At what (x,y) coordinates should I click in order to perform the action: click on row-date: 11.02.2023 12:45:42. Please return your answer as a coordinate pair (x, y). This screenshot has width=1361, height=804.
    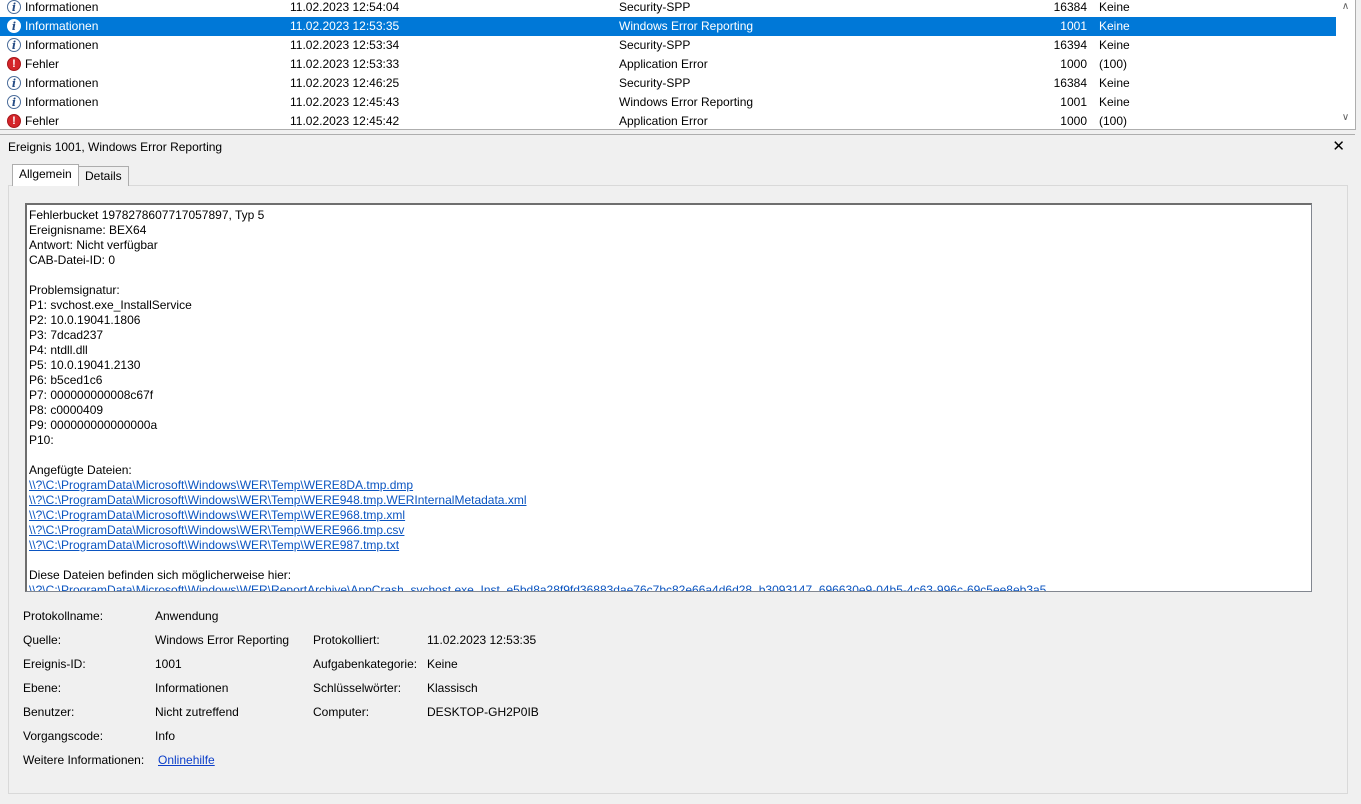
    Looking at the image, I should click on (345, 121).